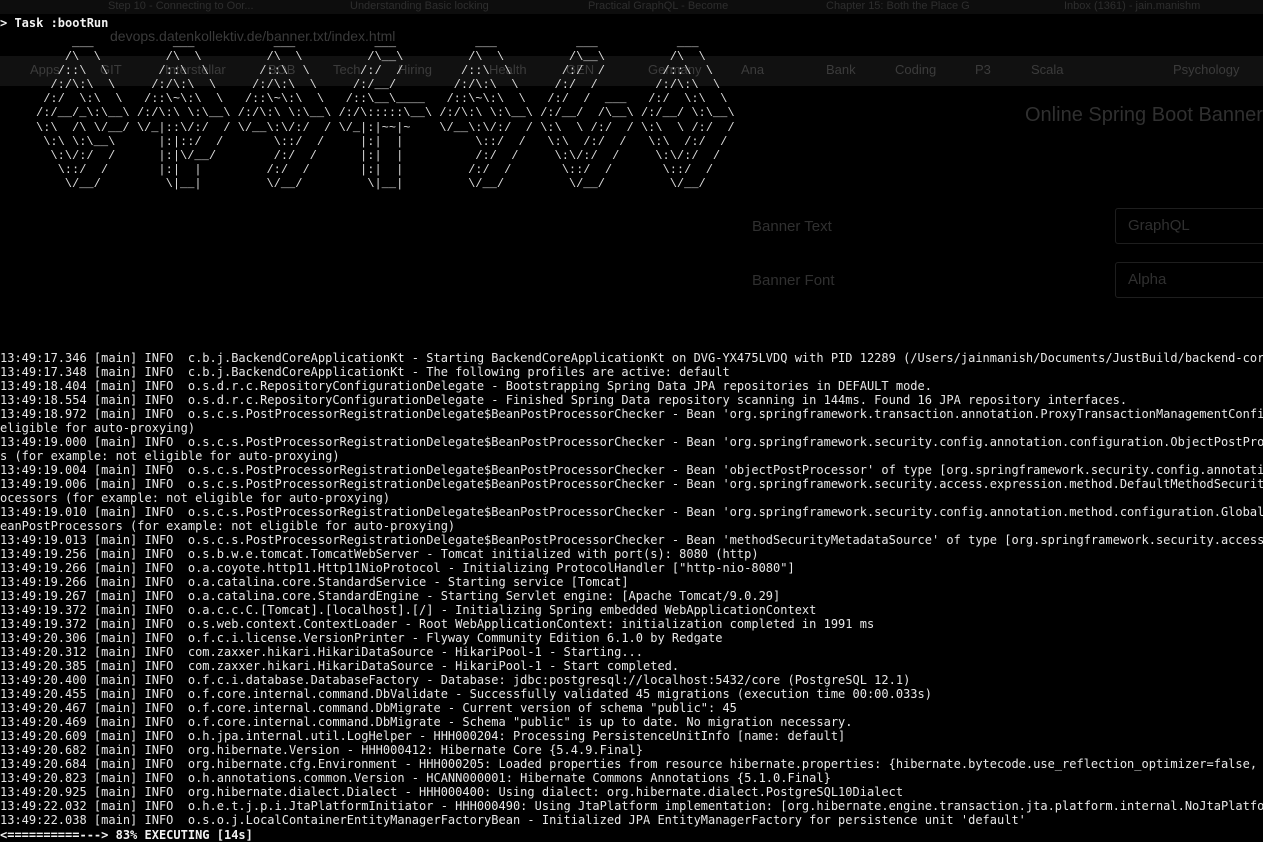 Image resolution: width=1263 pixels, height=842 pixels. What do you see at coordinates (54, 23) in the screenshot?
I see `gradle-task-line: > Task :bootRun` at bounding box center [54, 23].